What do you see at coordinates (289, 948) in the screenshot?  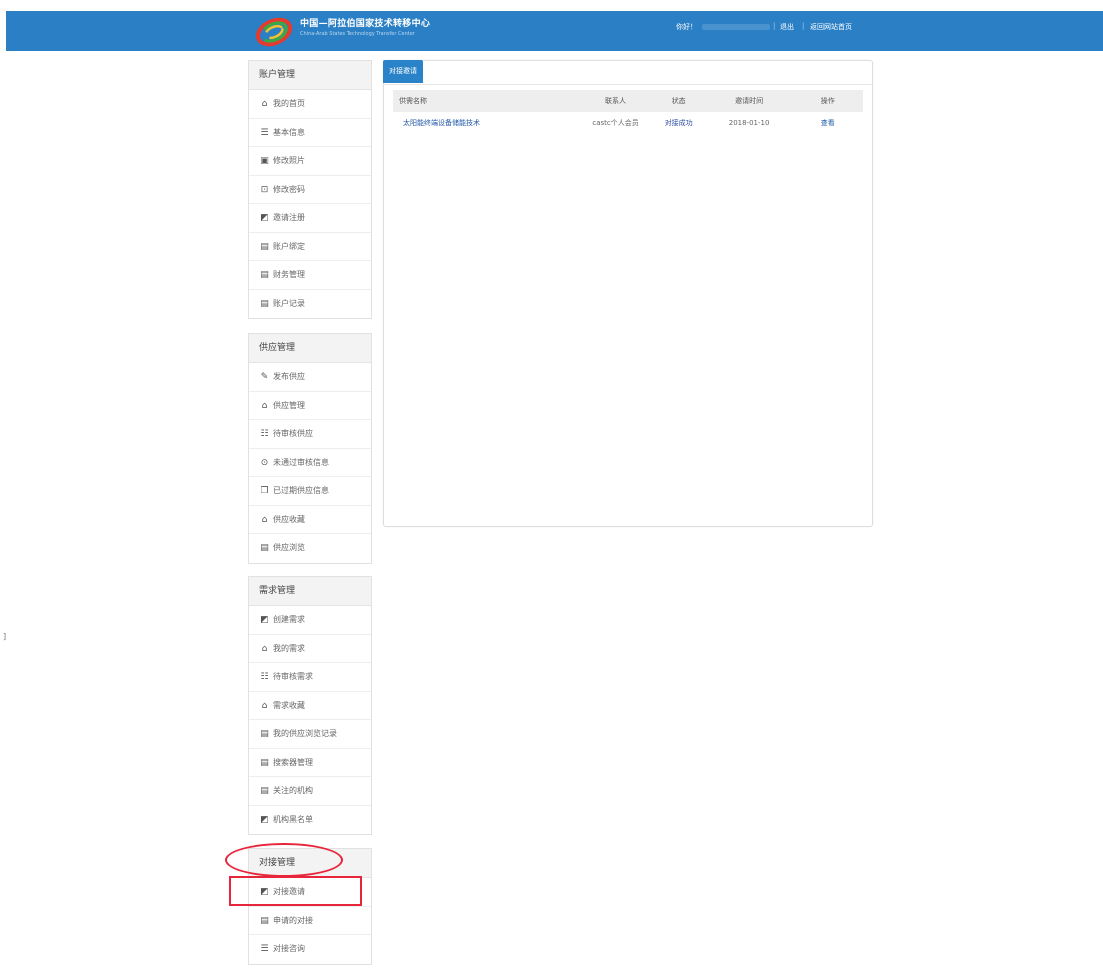 I see `sidebar-item-label: 对接咨询` at bounding box center [289, 948].